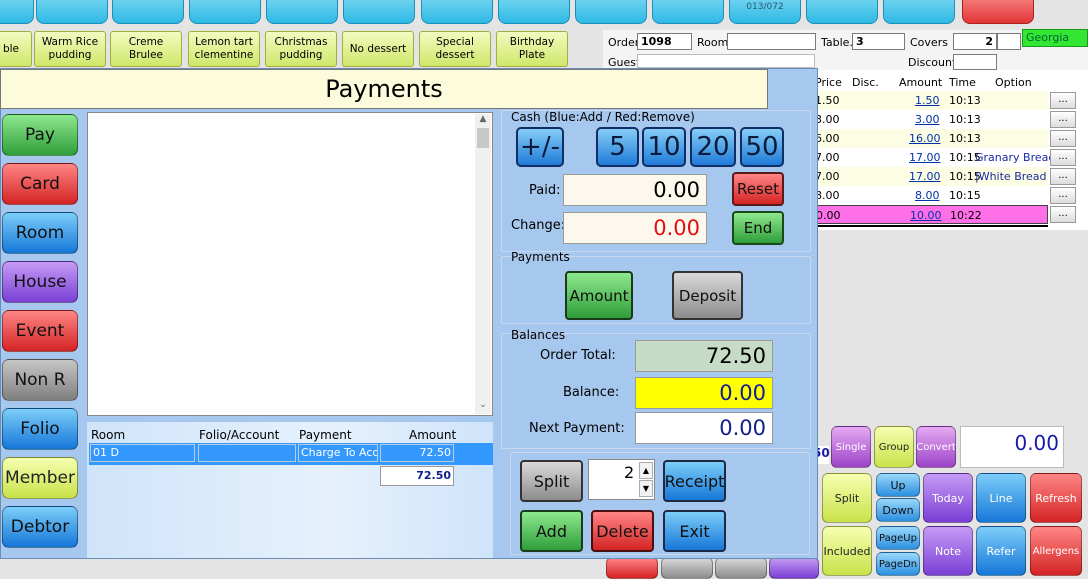 The width and height of the screenshot is (1088, 579). I want to click on order-row: 1.50 1.50 10:13, so click(931, 100).